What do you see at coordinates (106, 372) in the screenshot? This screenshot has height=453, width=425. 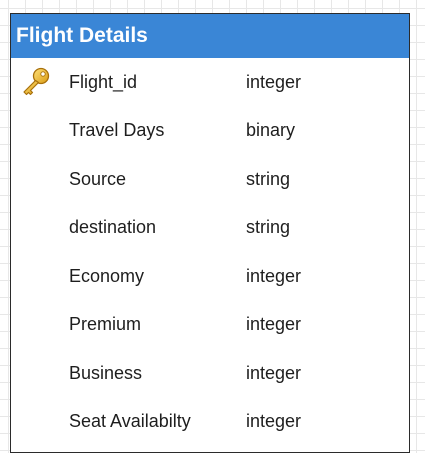 I see `field-name: Business` at bounding box center [106, 372].